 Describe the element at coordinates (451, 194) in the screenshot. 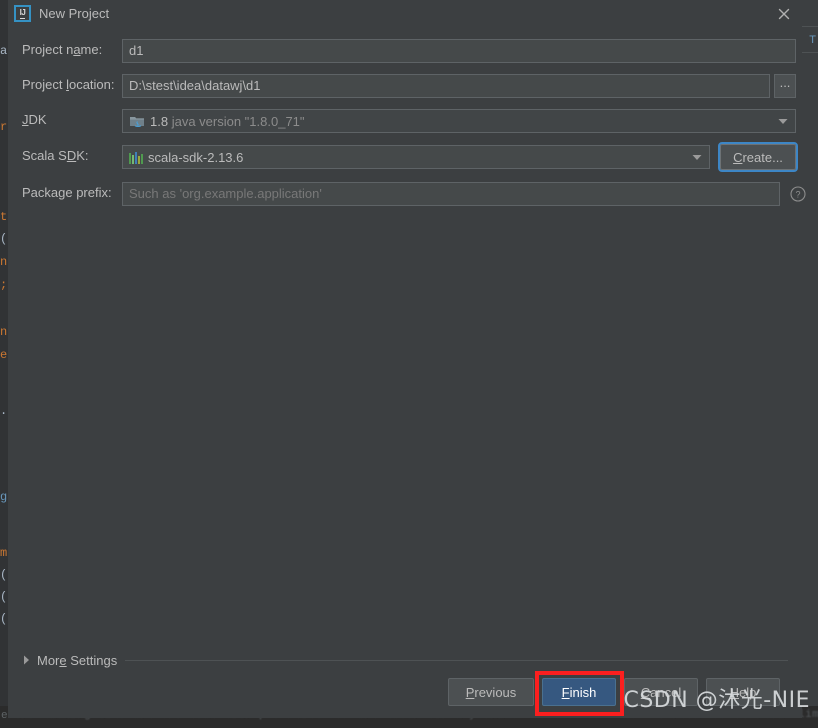

I see `package-prefix-input: Such as 'org.example.application'` at that location.